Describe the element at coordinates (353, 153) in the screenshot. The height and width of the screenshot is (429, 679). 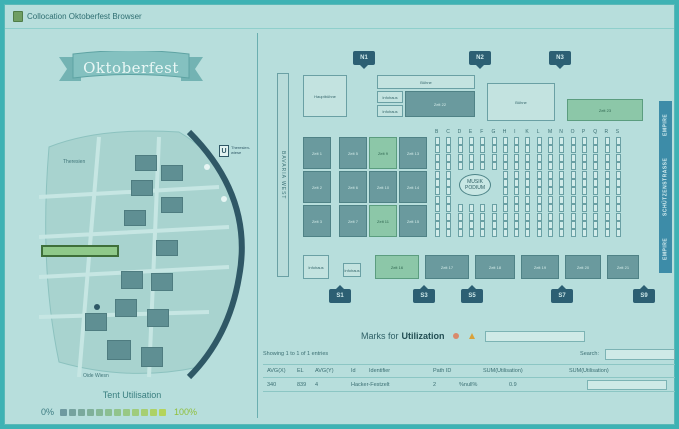
I see `tent: Zelt 5` at that location.